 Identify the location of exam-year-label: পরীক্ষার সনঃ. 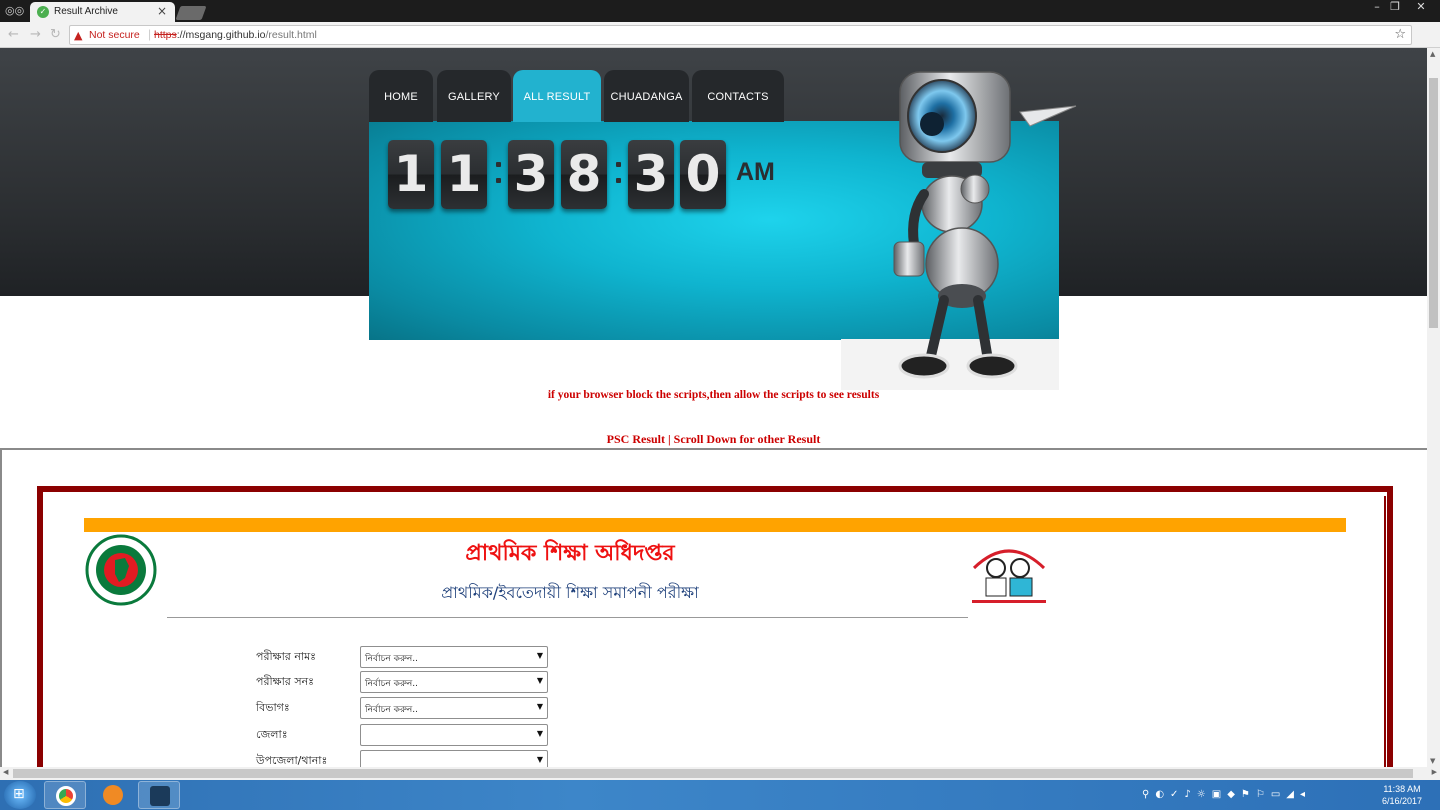
(285, 681).